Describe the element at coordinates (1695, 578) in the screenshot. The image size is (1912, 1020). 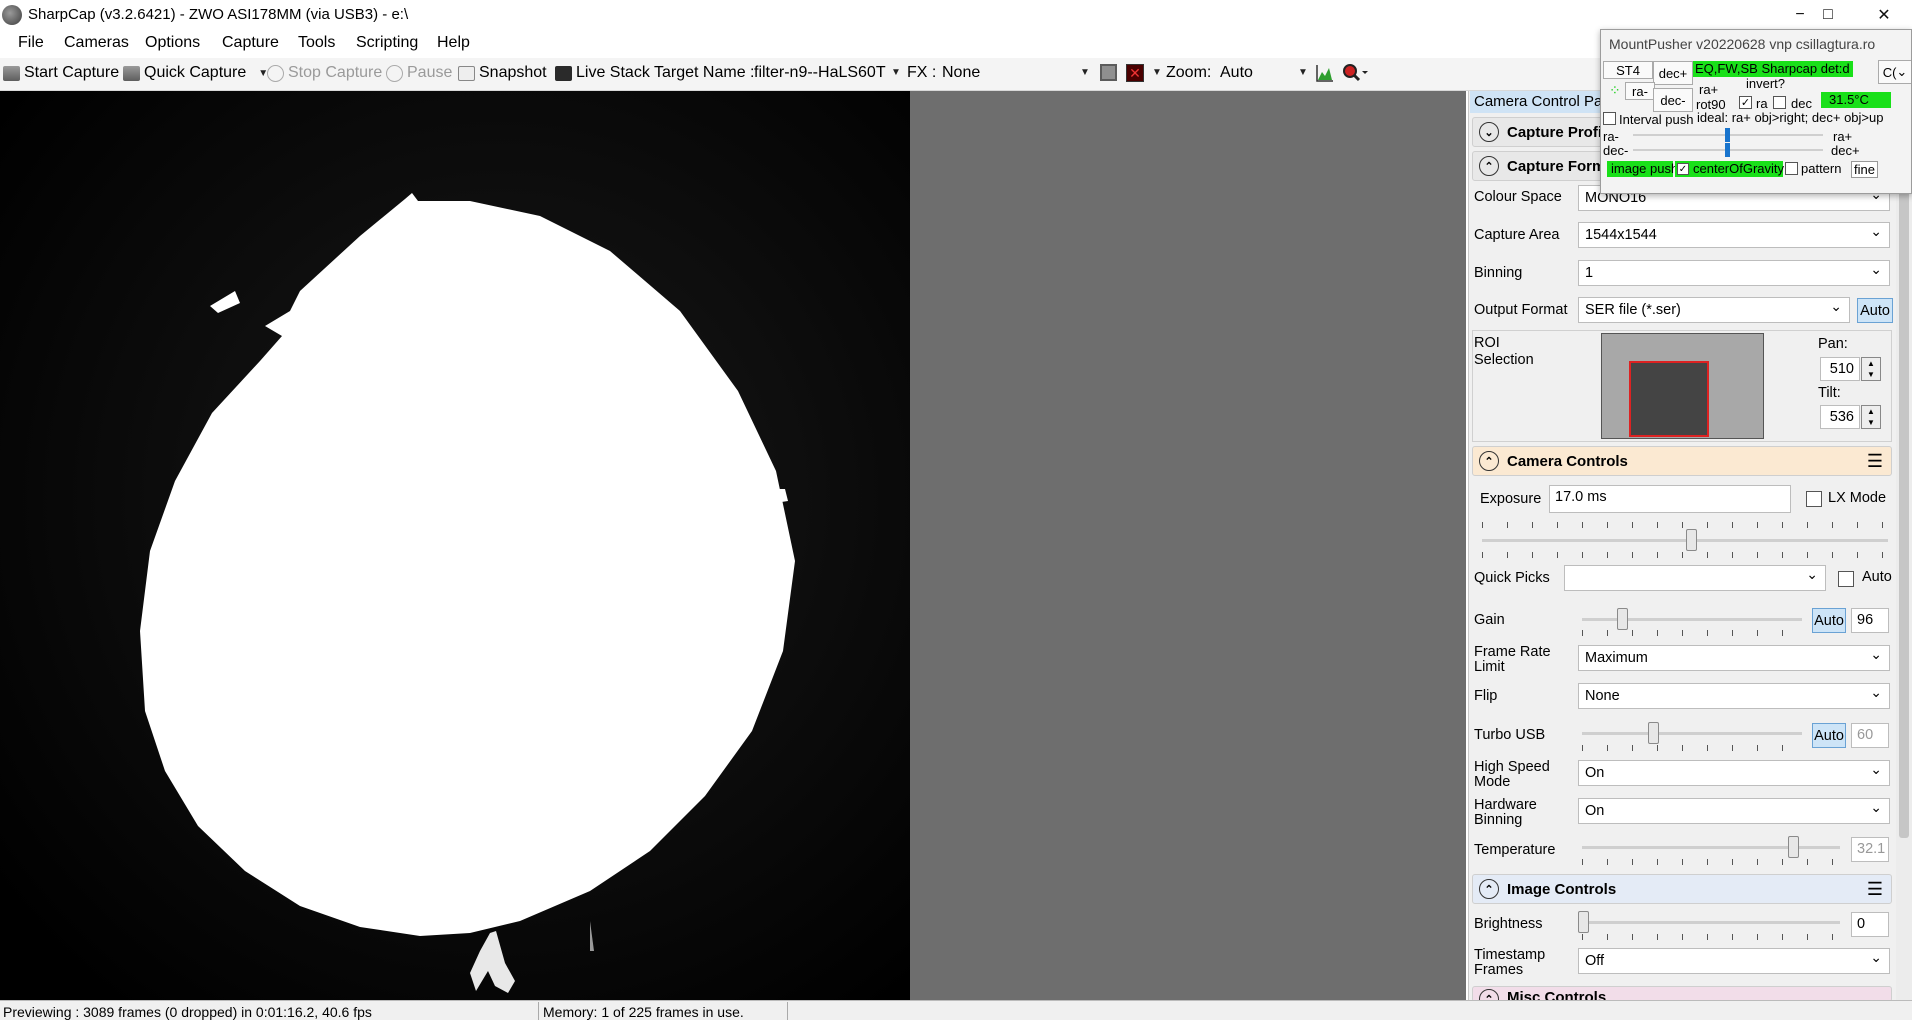
I see `quick-picks-select` at that location.